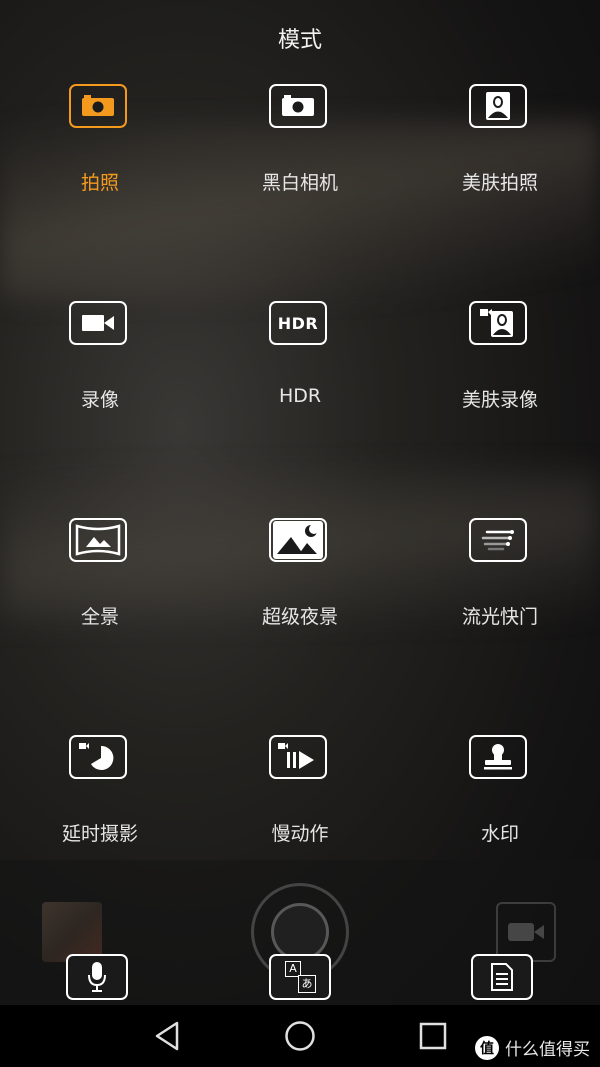  What do you see at coordinates (100, 144) in the screenshot?
I see `mode-photo: 拍照` at bounding box center [100, 144].